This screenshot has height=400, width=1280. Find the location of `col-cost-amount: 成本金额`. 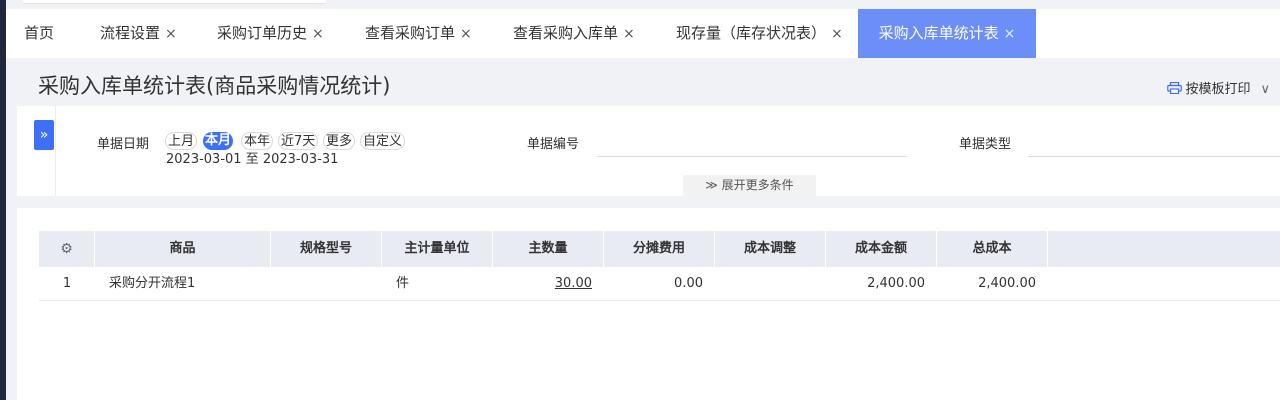

col-cost-amount: 成本金额 is located at coordinates (881, 249).